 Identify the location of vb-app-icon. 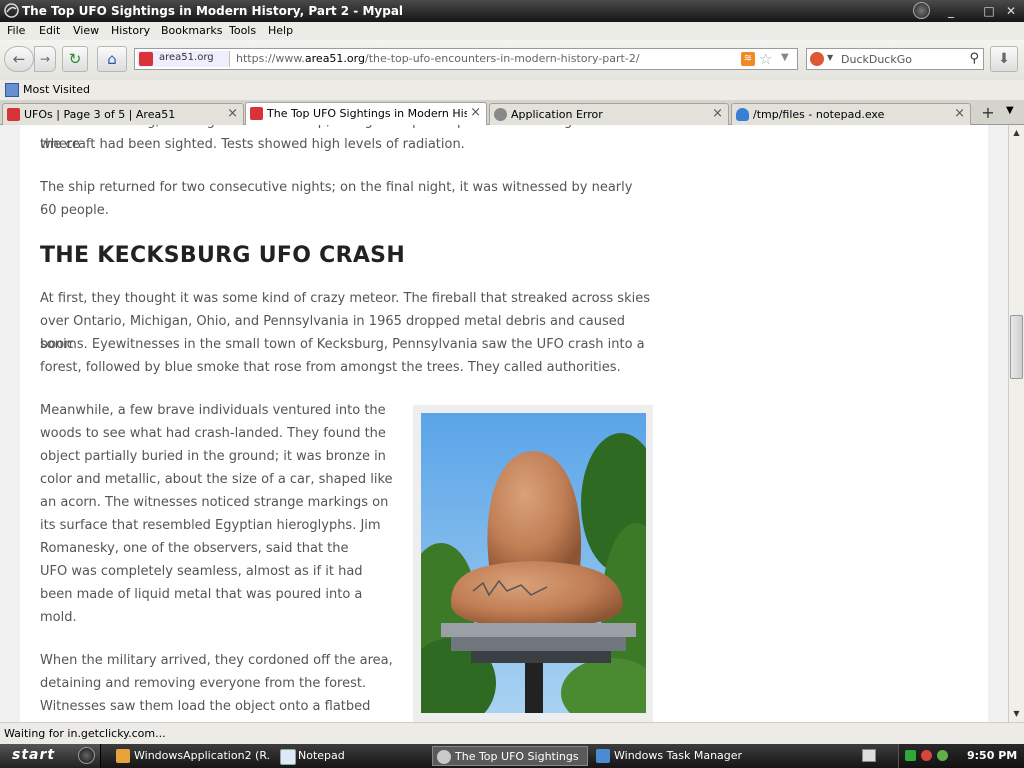
(123, 756).